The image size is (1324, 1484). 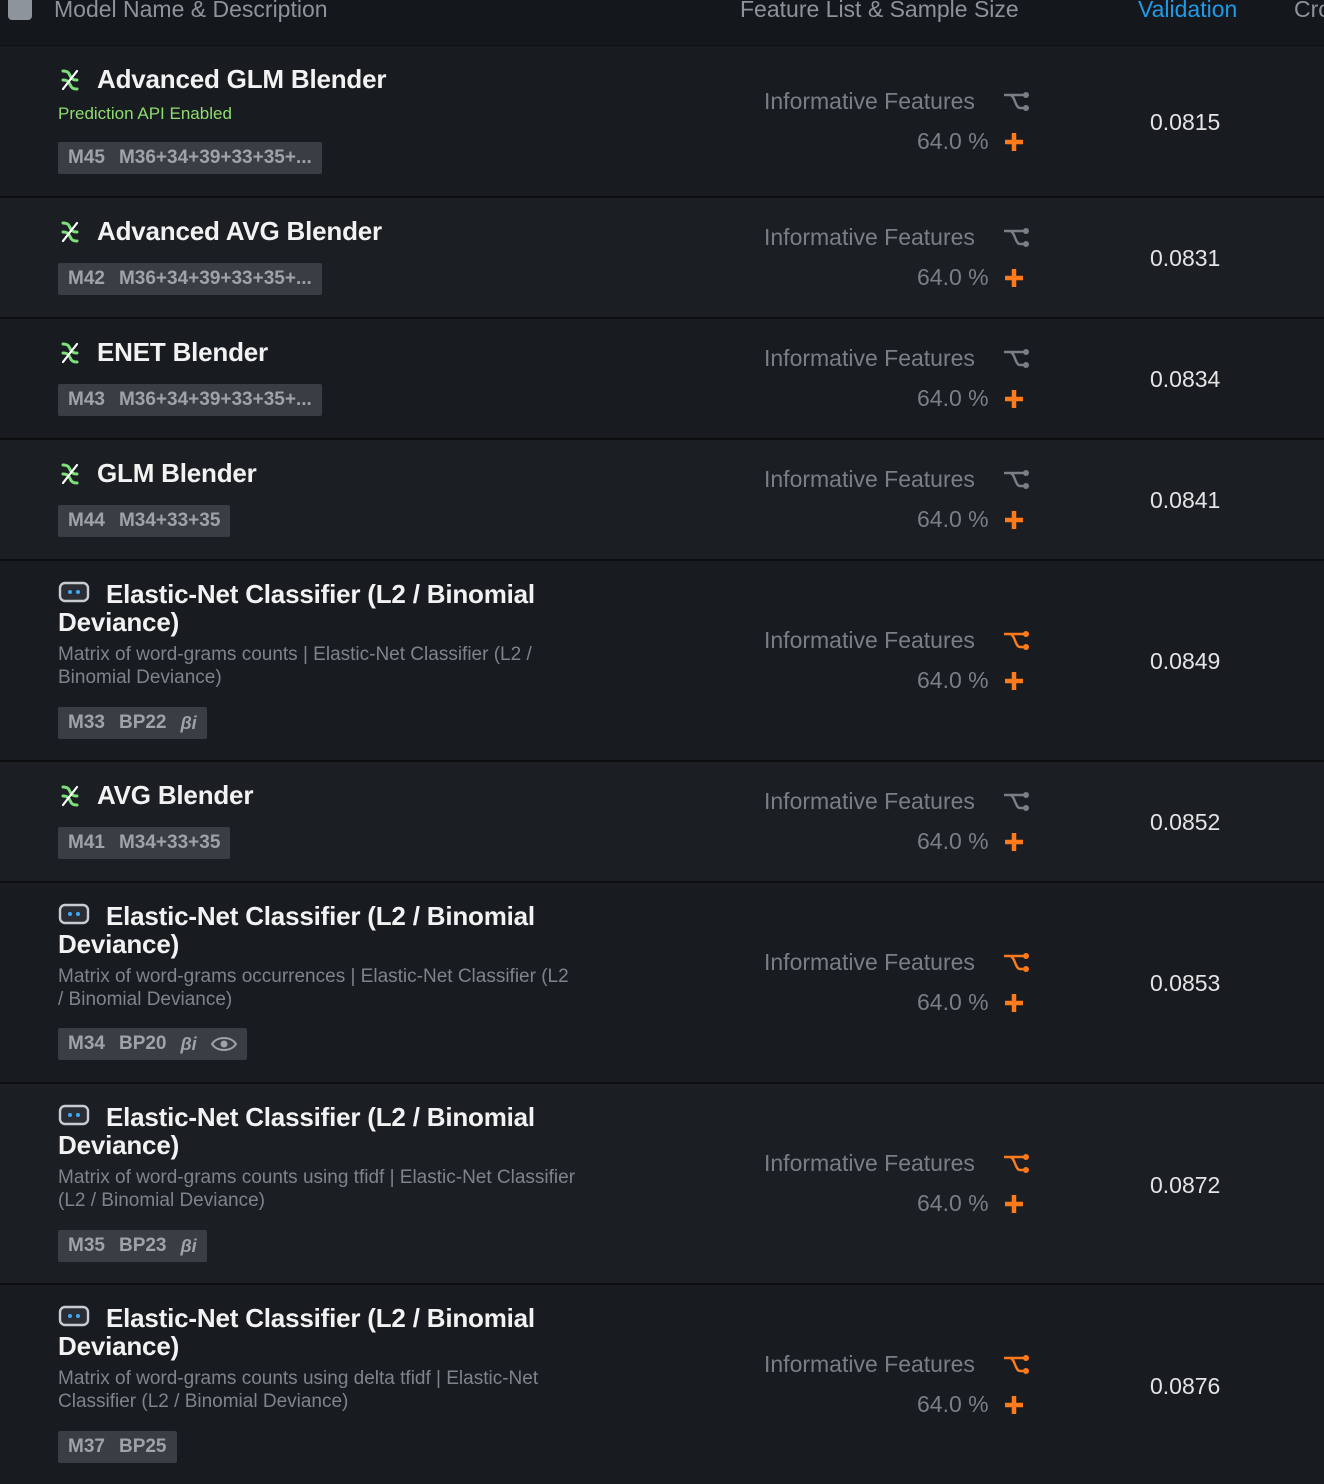 What do you see at coordinates (86, 1447) in the screenshot?
I see `model-id: M37` at bounding box center [86, 1447].